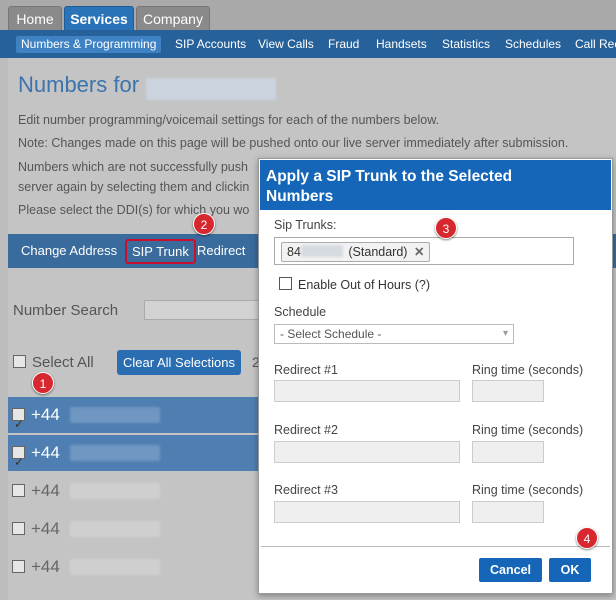 The height and width of the screenshot is (600, 616). Describe the element at coordinates (300, 312) in the screenshot. I see `schedule-label: Schedule` at that location.